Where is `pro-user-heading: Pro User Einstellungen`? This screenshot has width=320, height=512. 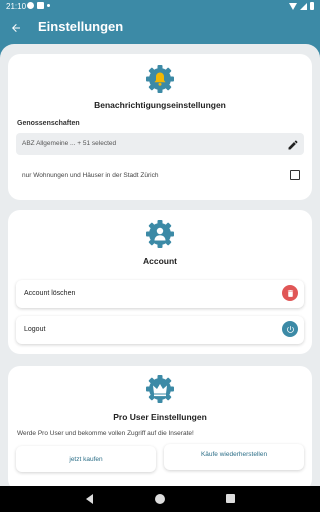
pro-user-heading: Pro User Einstellungen is located at coordinates (160, 417).